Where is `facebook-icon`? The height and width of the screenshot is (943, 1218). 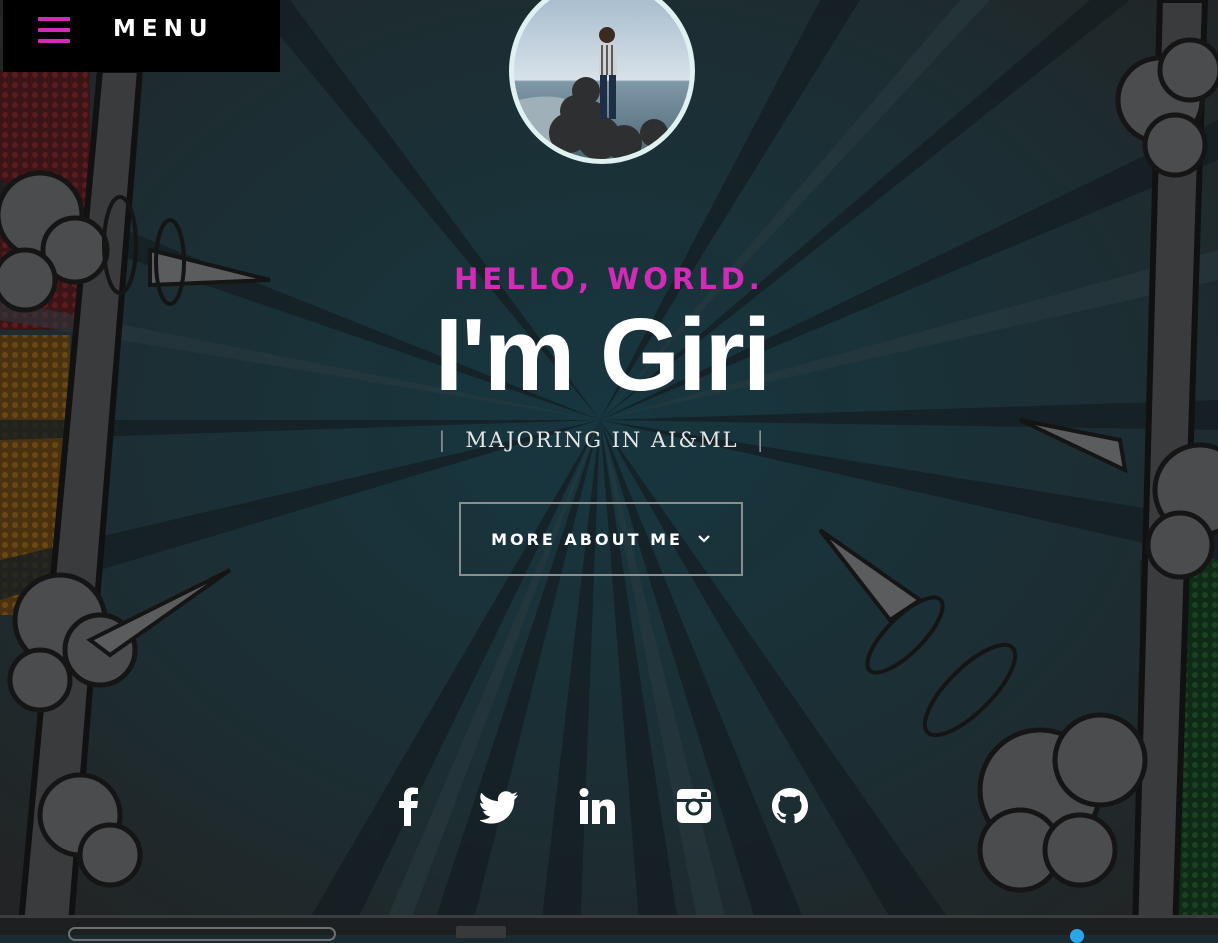 facebook-icon is located at coordinates (408, 806).